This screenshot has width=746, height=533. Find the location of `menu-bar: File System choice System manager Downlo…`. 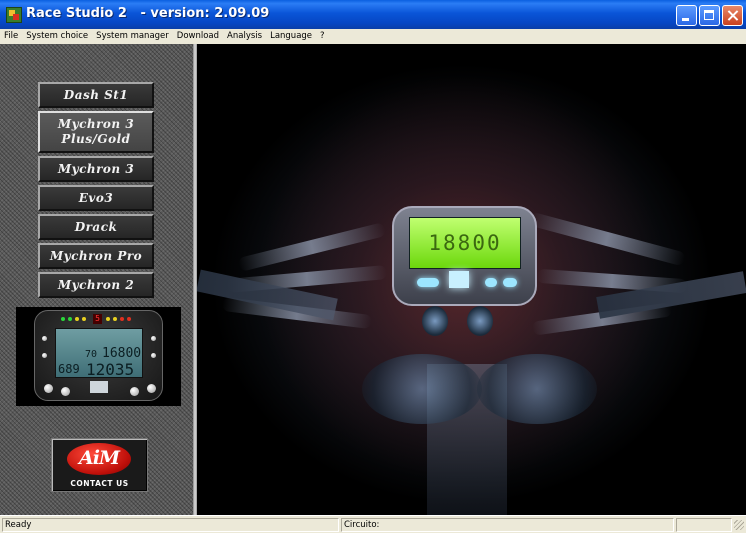

menu-bar: File System choice System manager Downlo… is located at coordinates (373, 36).